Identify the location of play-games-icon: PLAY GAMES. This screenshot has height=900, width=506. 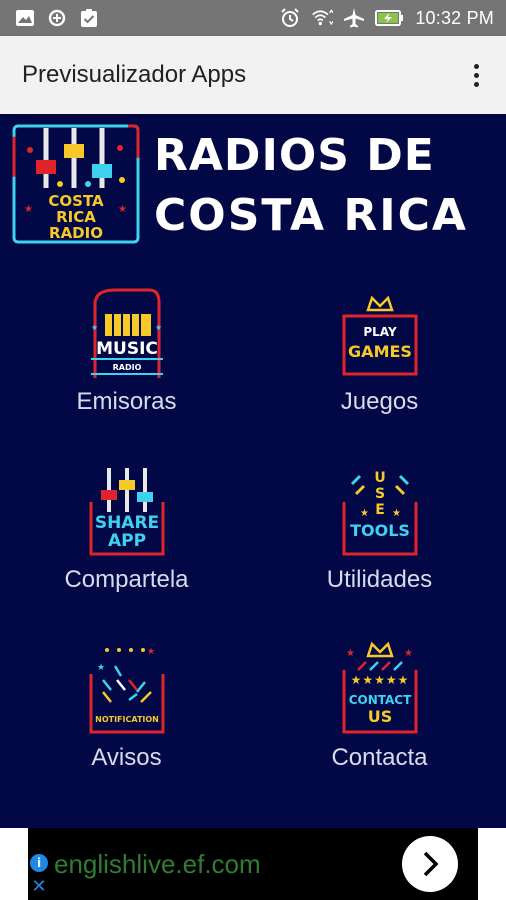
(379, 335).